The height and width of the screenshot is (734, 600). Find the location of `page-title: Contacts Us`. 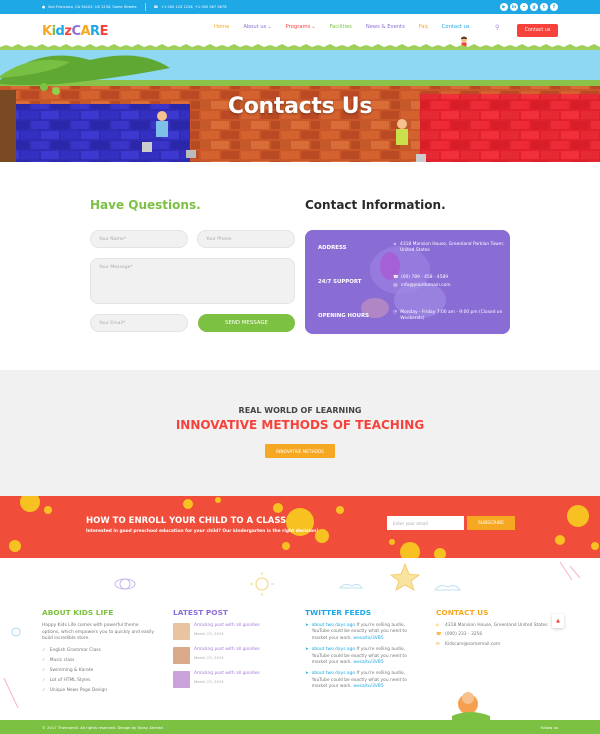

page-title: Contacts Us is located at coordinates (300, 106).